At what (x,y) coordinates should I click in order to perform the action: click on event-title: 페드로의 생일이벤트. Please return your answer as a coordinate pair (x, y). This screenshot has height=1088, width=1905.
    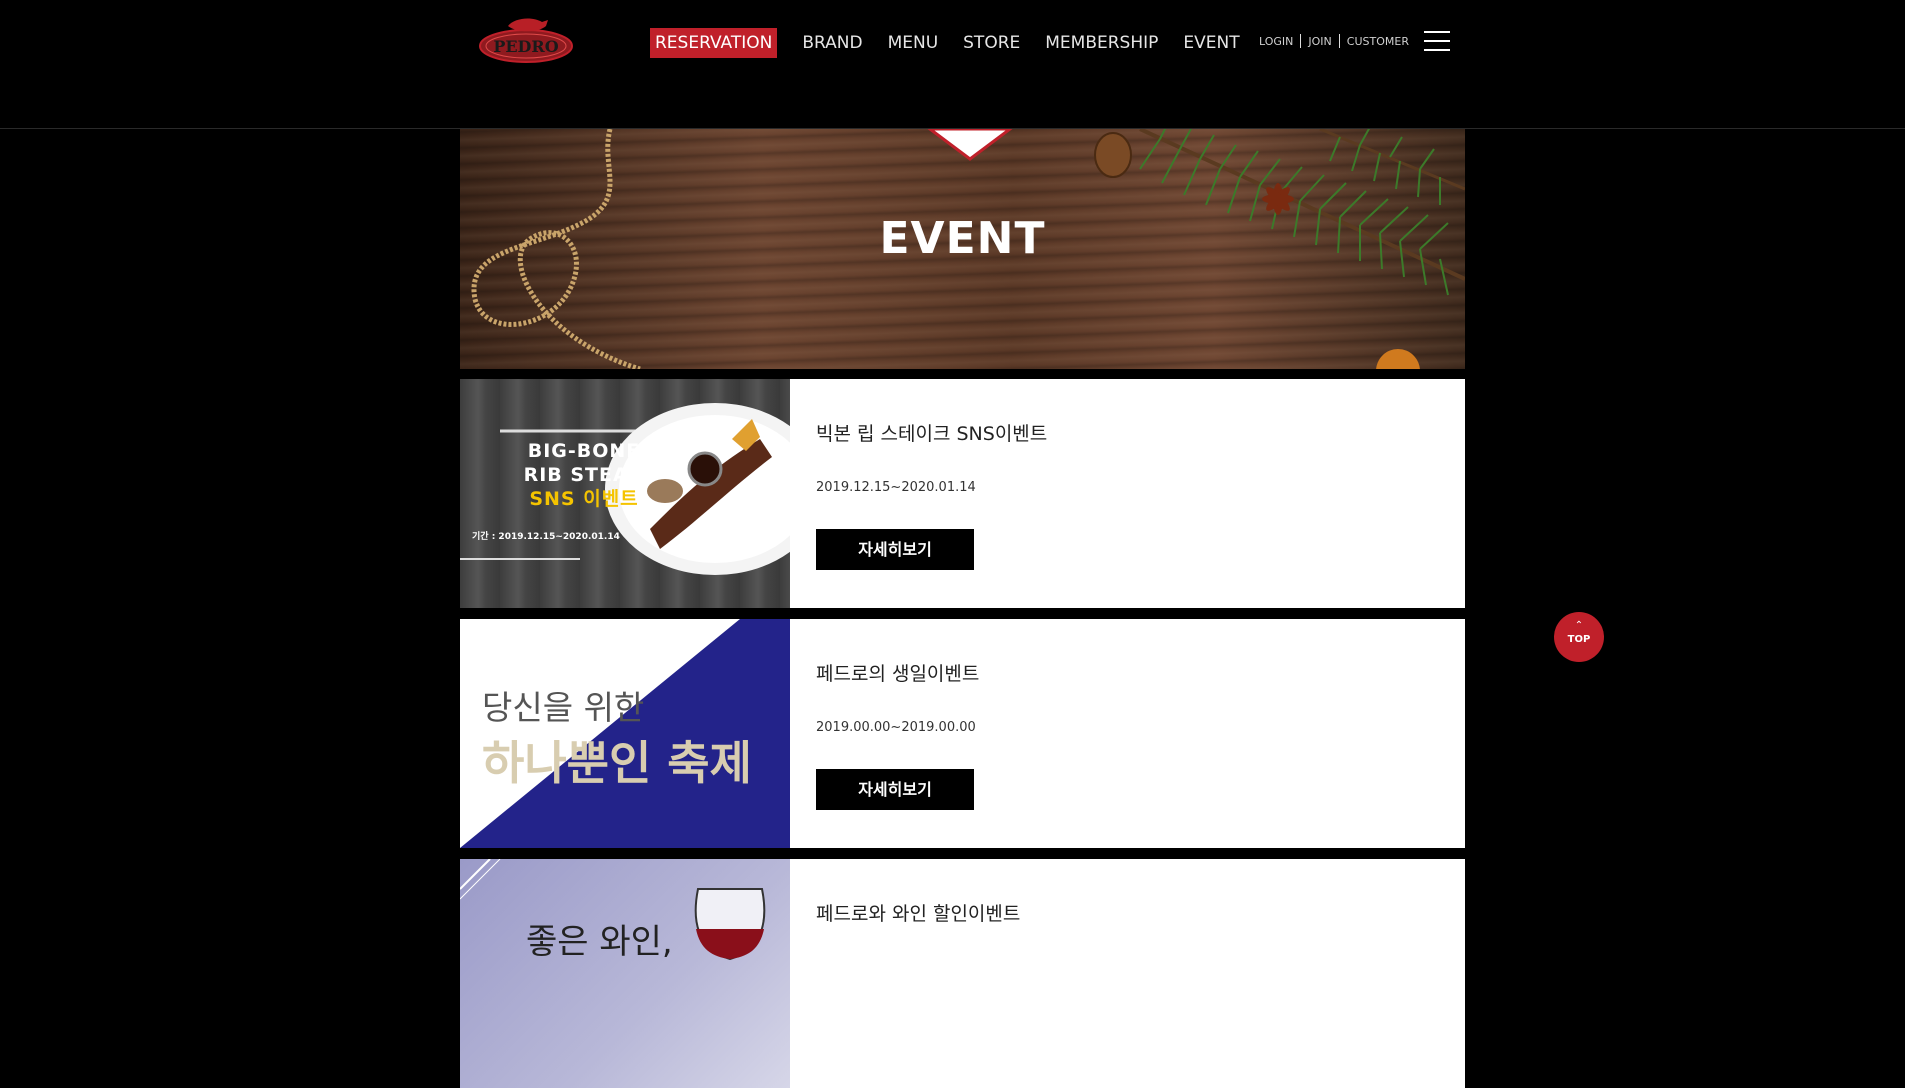
    Looking at the image, I should click on (897, 672).